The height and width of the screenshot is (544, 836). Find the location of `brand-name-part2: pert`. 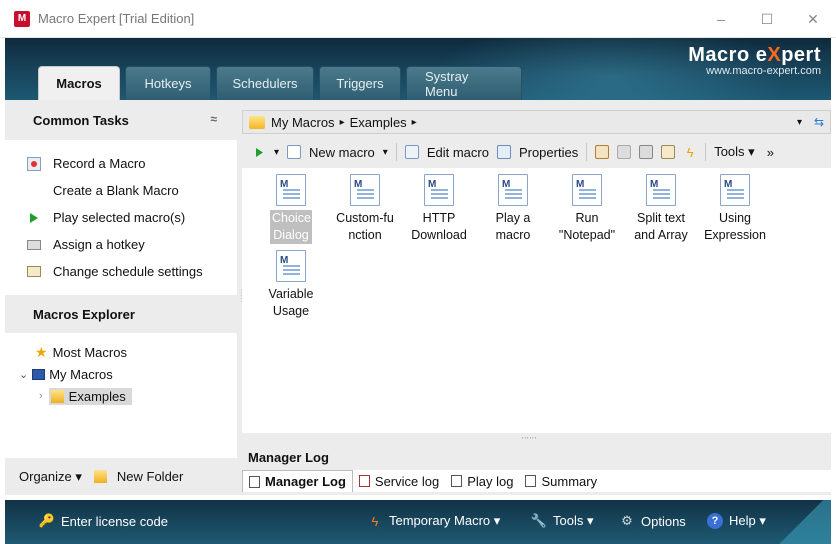

brand-name-part2: pert is located at coordinates (801, 55).